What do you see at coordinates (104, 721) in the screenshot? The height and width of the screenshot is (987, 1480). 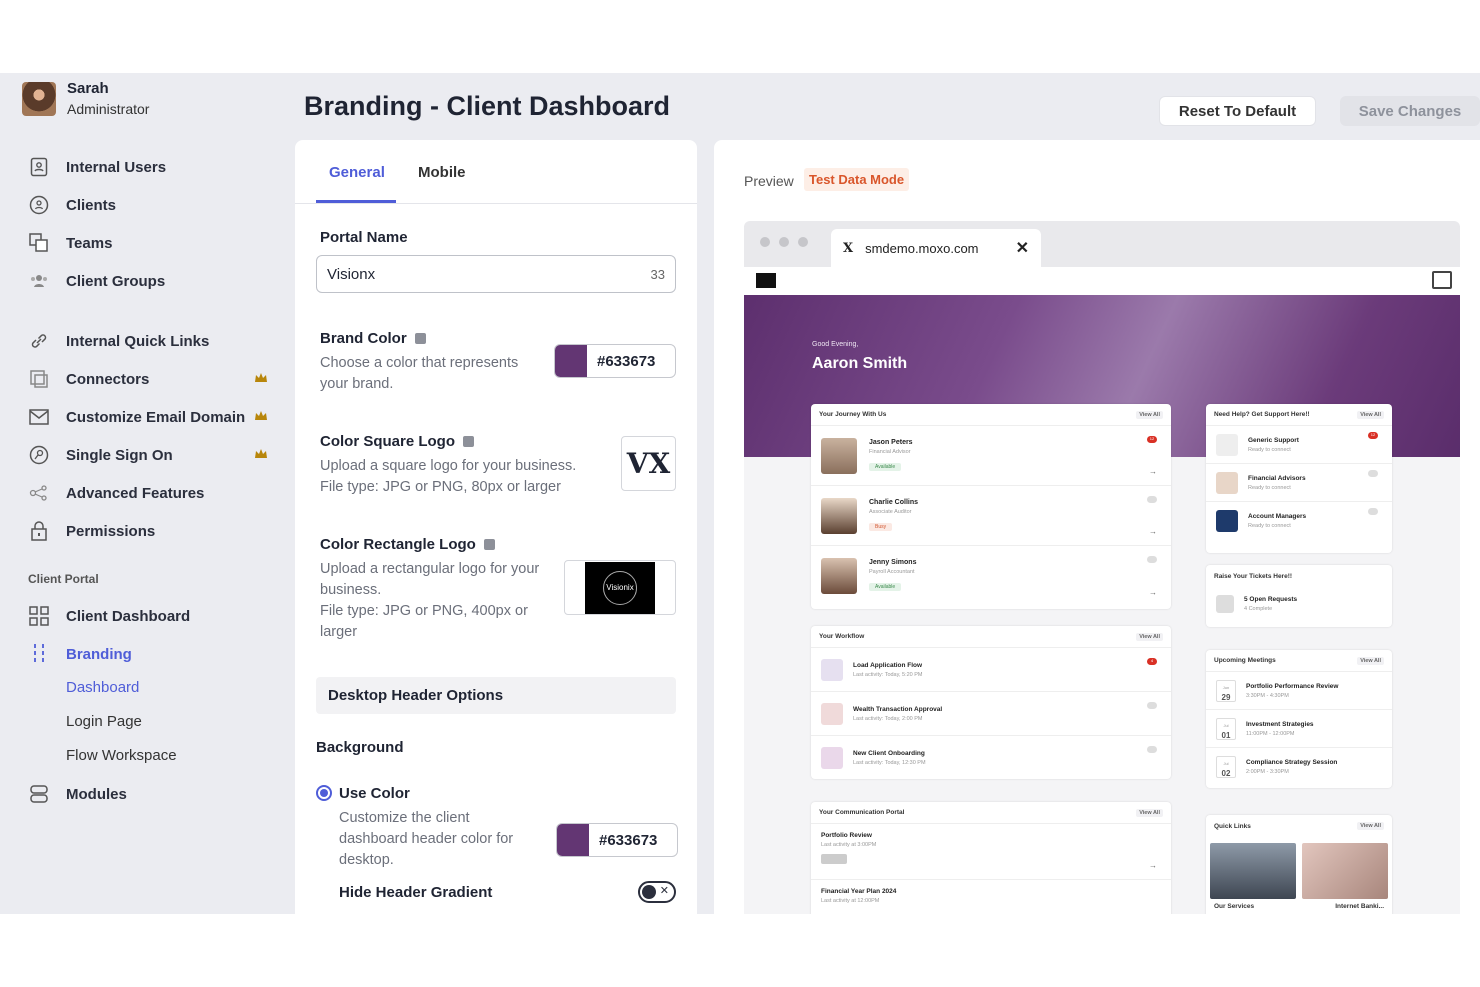 I see `sidebar-subitem-login-page: Login Page` at bounding box center [104, 721].